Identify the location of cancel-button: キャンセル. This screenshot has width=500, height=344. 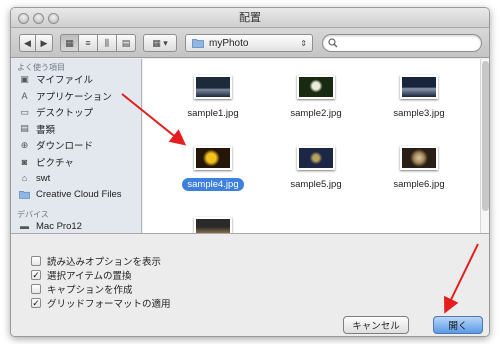
(376, 325).